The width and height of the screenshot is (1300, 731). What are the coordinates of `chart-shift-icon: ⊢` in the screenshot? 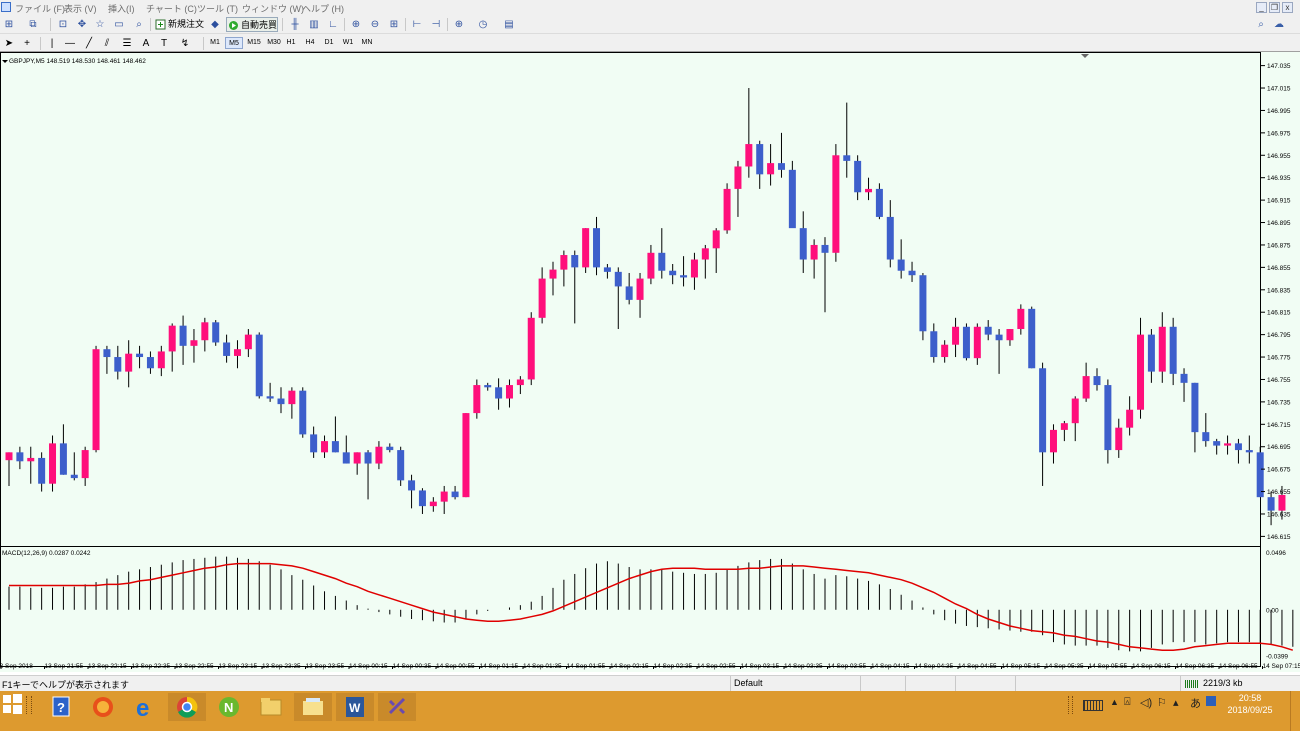 It's located at (417, 24).